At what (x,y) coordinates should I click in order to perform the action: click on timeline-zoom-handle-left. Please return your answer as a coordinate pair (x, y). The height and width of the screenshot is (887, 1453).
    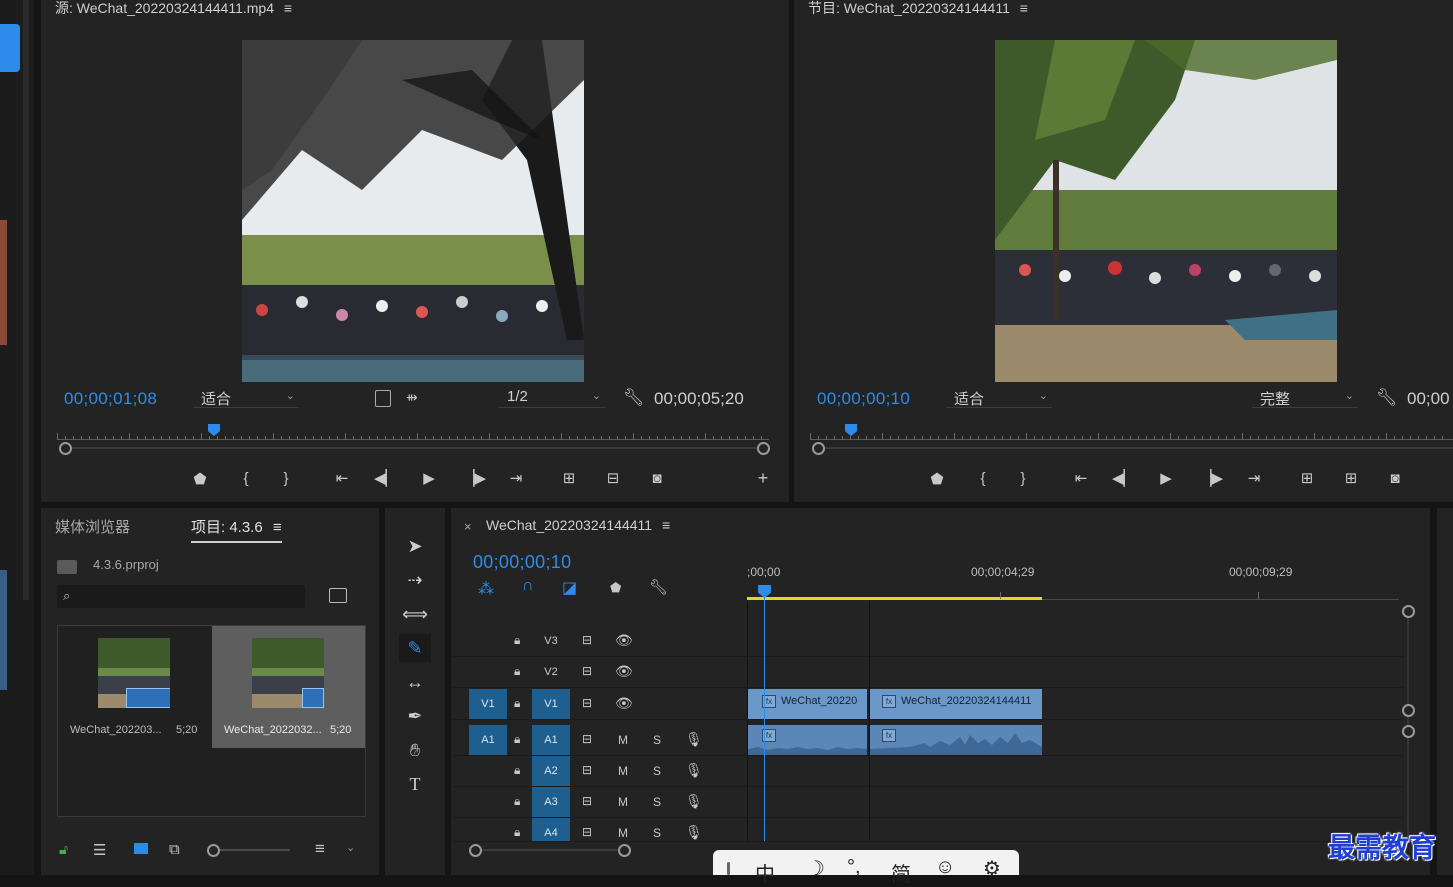
    Looking at the image, I should click on (475, 850).